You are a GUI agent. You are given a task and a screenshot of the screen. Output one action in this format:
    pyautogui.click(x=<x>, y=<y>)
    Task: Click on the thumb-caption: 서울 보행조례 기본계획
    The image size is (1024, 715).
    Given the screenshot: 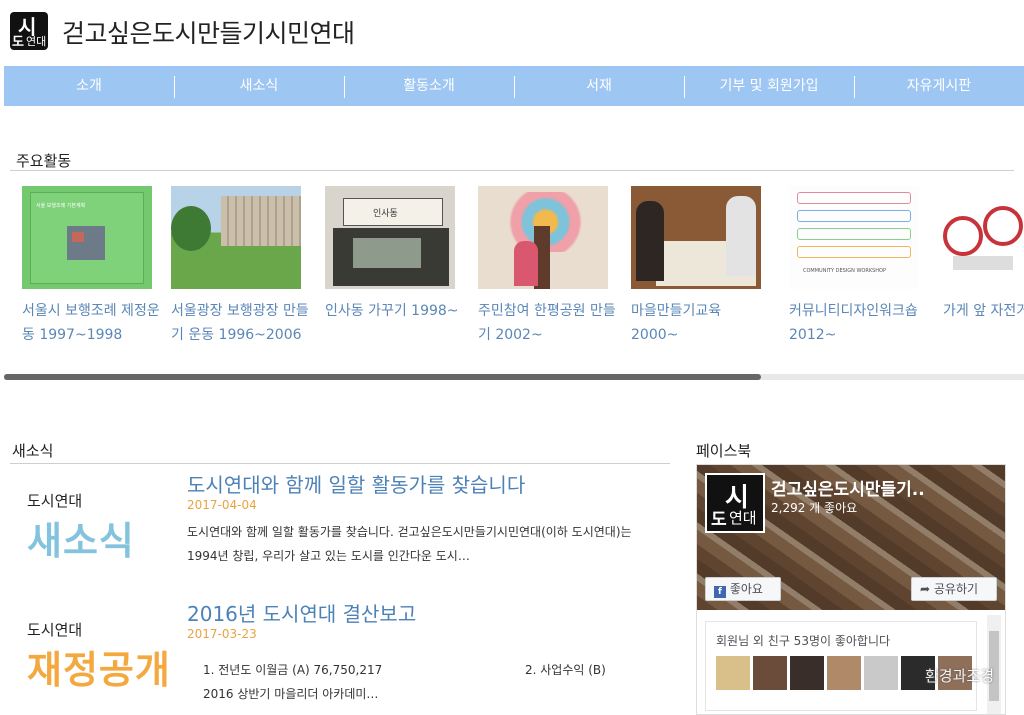 What is the action you would take?
    pyautogui.click(x=61, y=206)
    